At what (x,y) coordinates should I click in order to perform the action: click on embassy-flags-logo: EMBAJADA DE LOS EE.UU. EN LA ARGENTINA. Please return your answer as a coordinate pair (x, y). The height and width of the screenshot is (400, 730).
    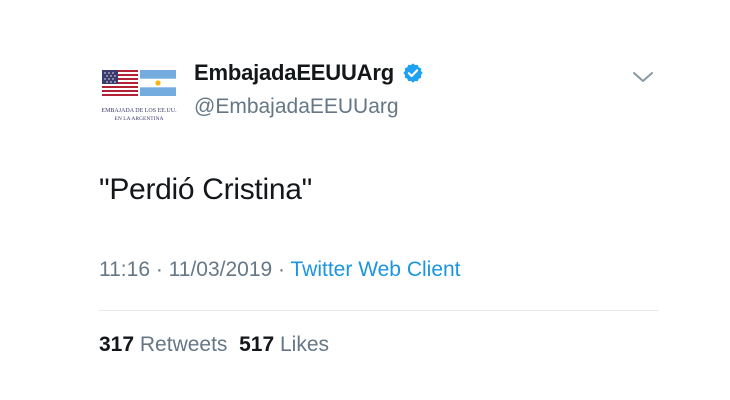
    Looking at the image, I should click on (139, 96).